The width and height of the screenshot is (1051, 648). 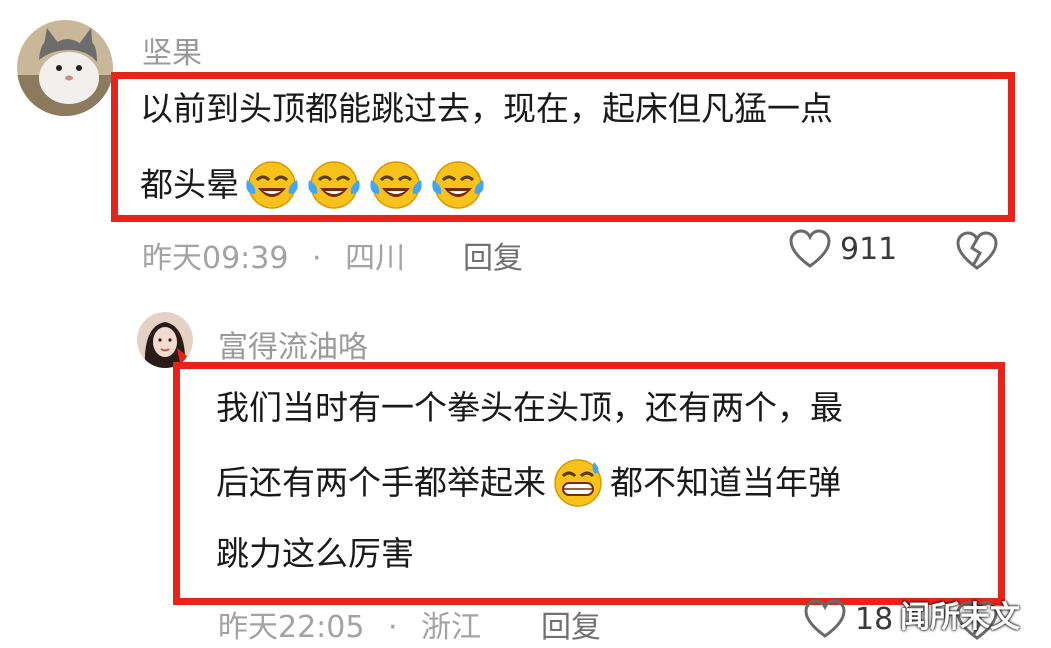 I want to click on like-count-2: 18, so click(x=874, y=619).